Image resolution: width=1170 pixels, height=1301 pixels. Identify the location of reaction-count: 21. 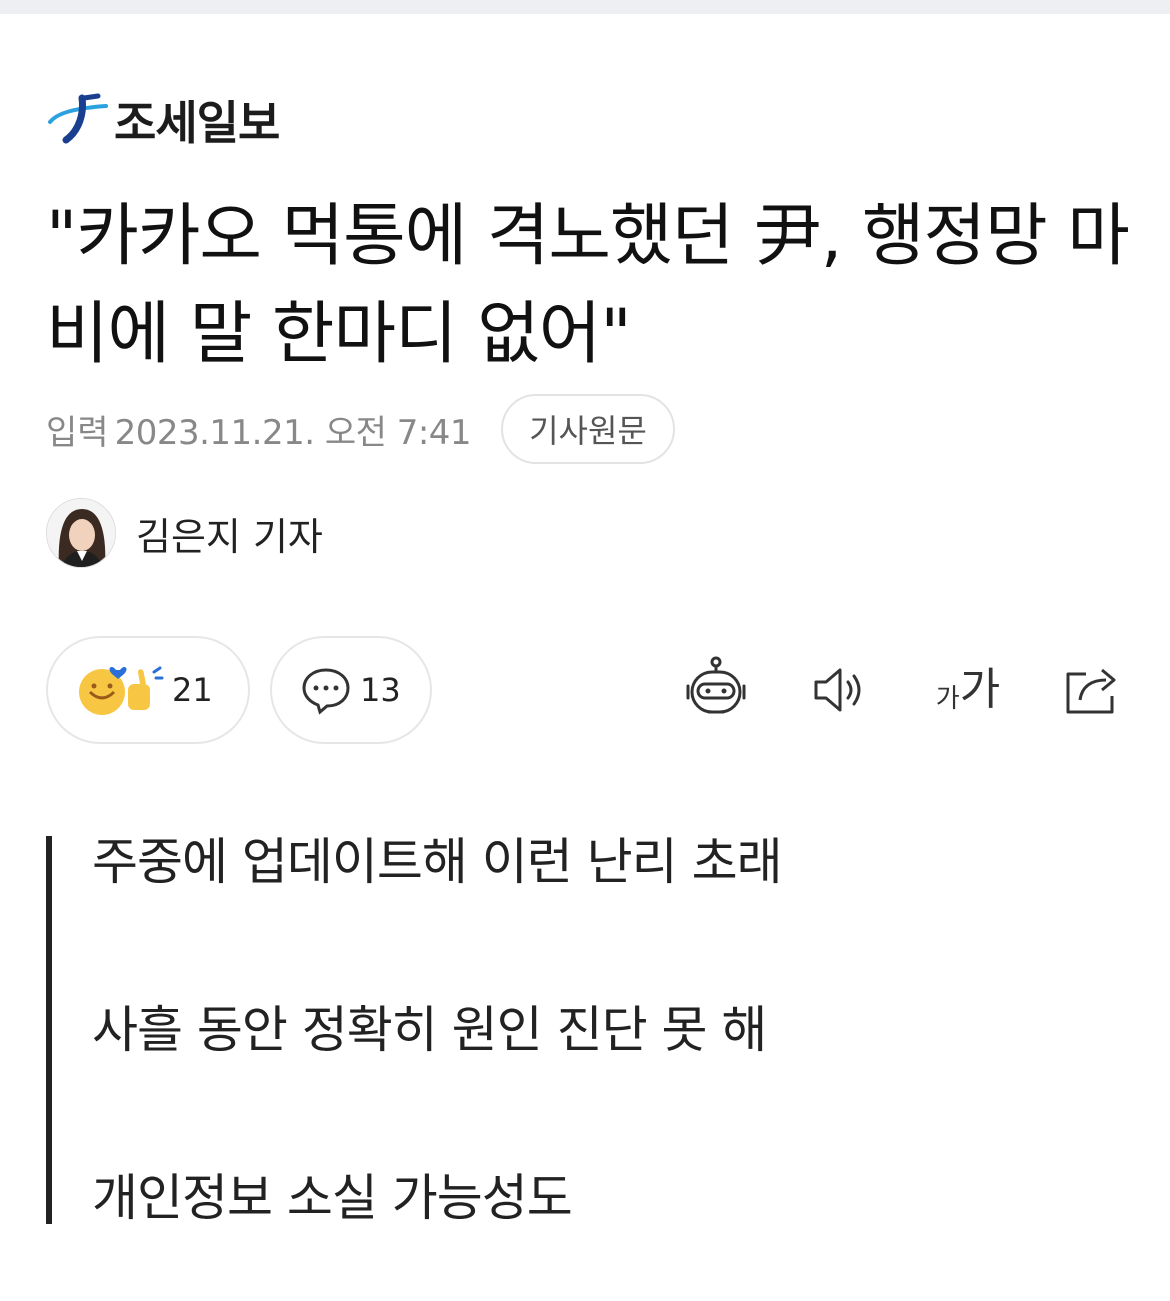
(192, 690).